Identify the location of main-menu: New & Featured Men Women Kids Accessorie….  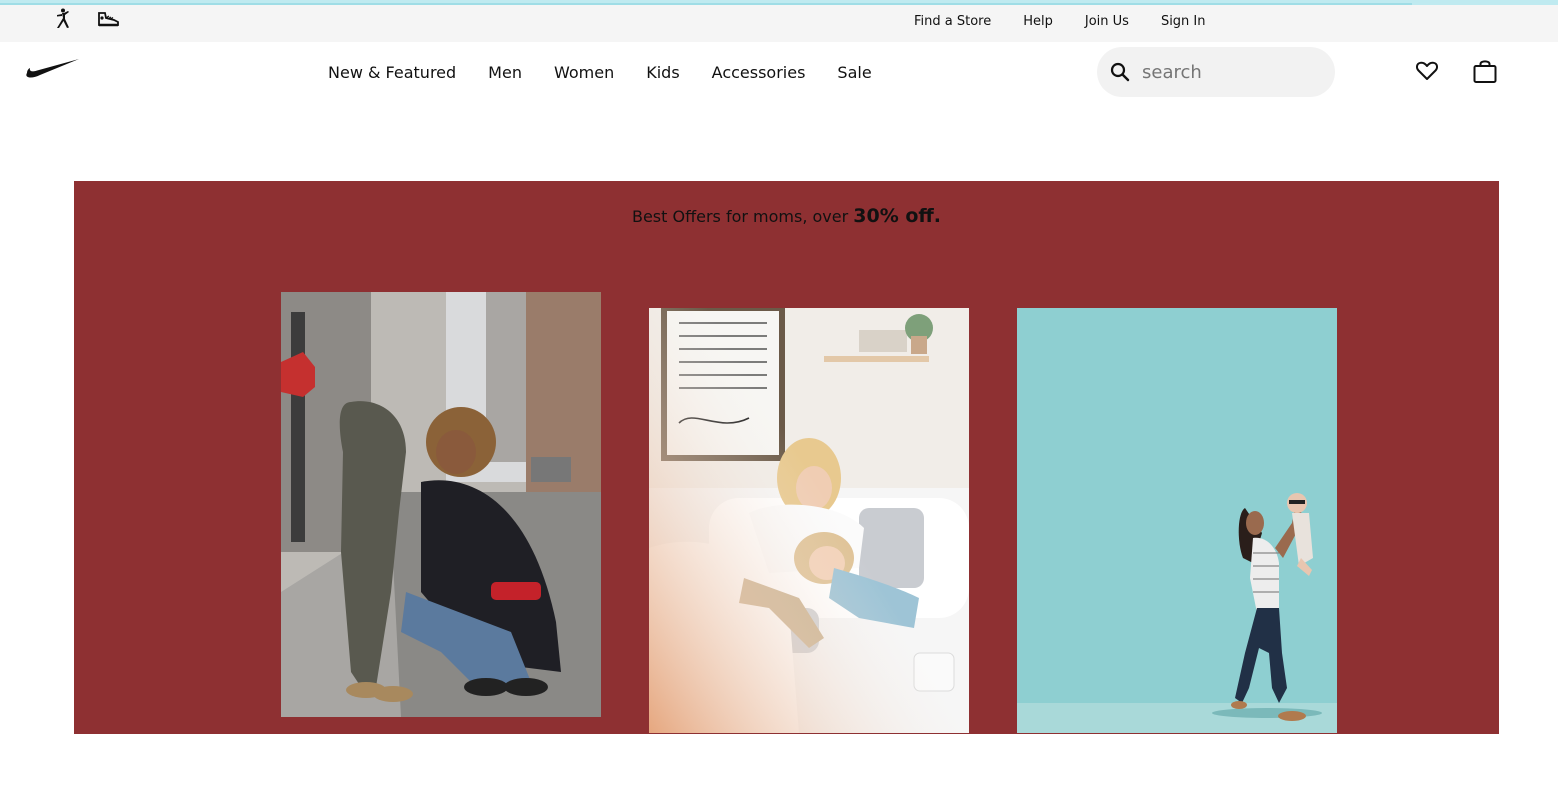
(600, 72).